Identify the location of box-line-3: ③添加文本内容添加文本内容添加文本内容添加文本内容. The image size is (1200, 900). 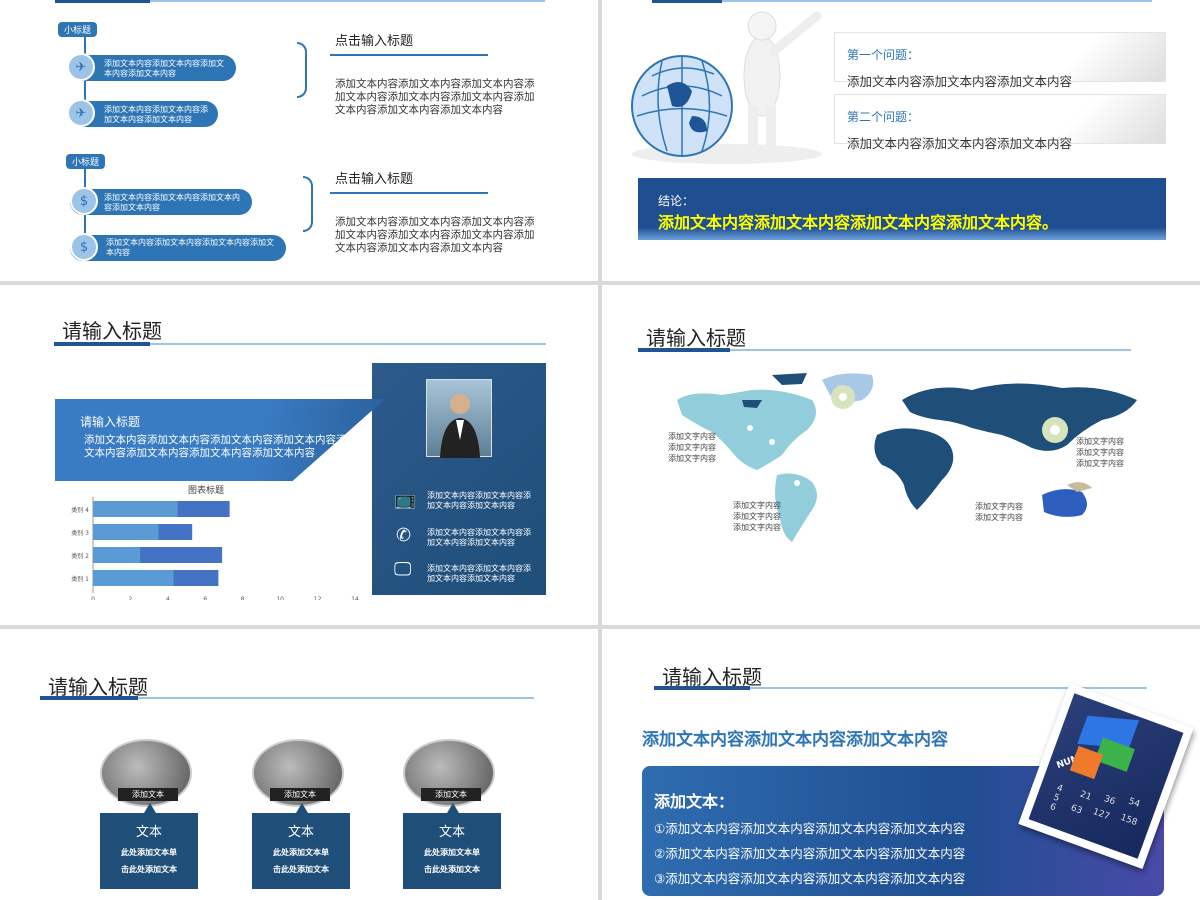
(810, 878).